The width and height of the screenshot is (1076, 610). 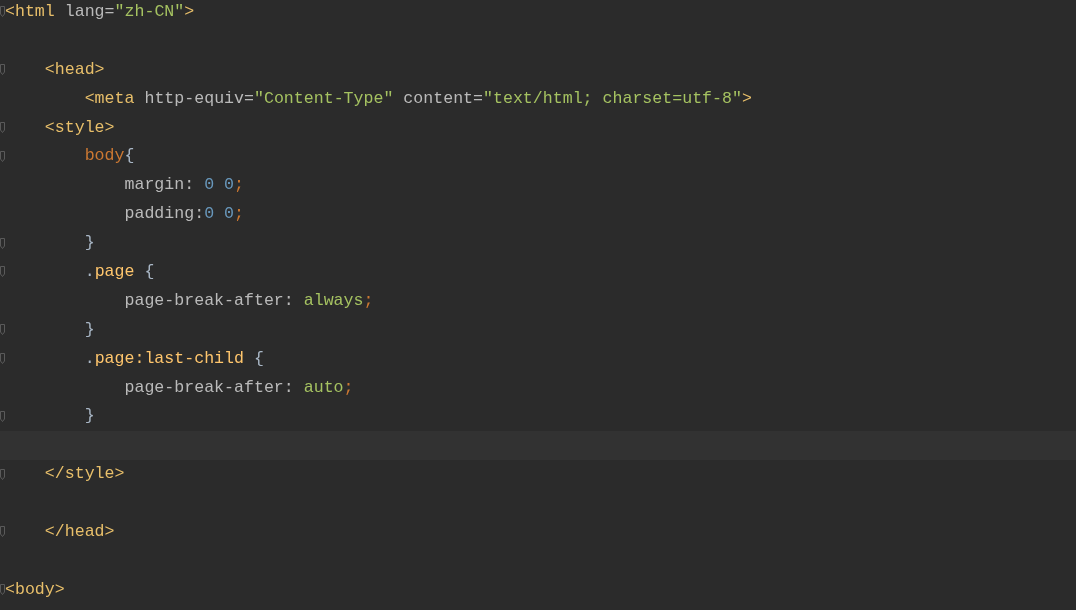 I want to click on code-line: <head>, so click(x=74, y=69).